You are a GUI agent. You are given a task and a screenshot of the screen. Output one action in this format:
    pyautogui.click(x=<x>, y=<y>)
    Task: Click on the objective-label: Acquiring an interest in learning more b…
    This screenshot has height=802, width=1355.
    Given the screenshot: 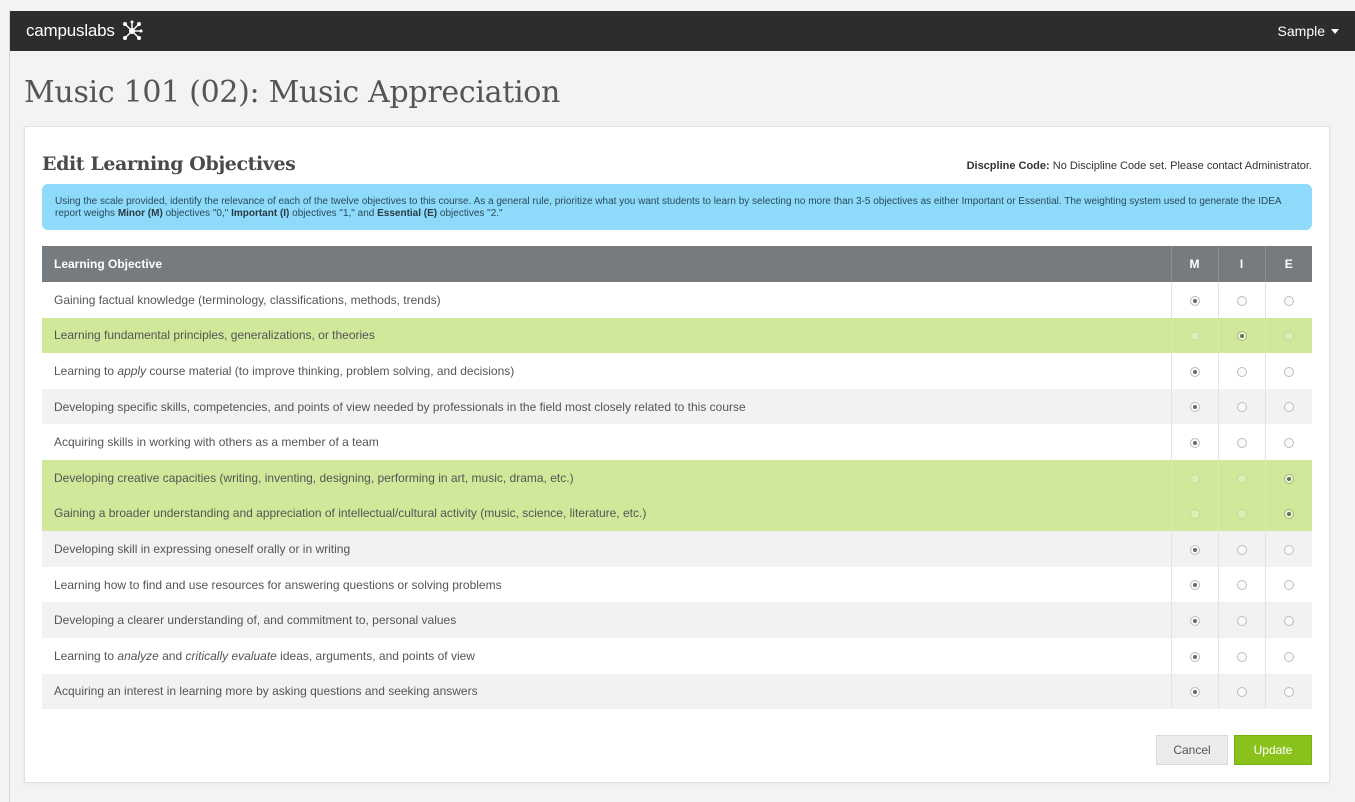 What is the action you would take?
    pyautogui.click(x=606, y=691)
    